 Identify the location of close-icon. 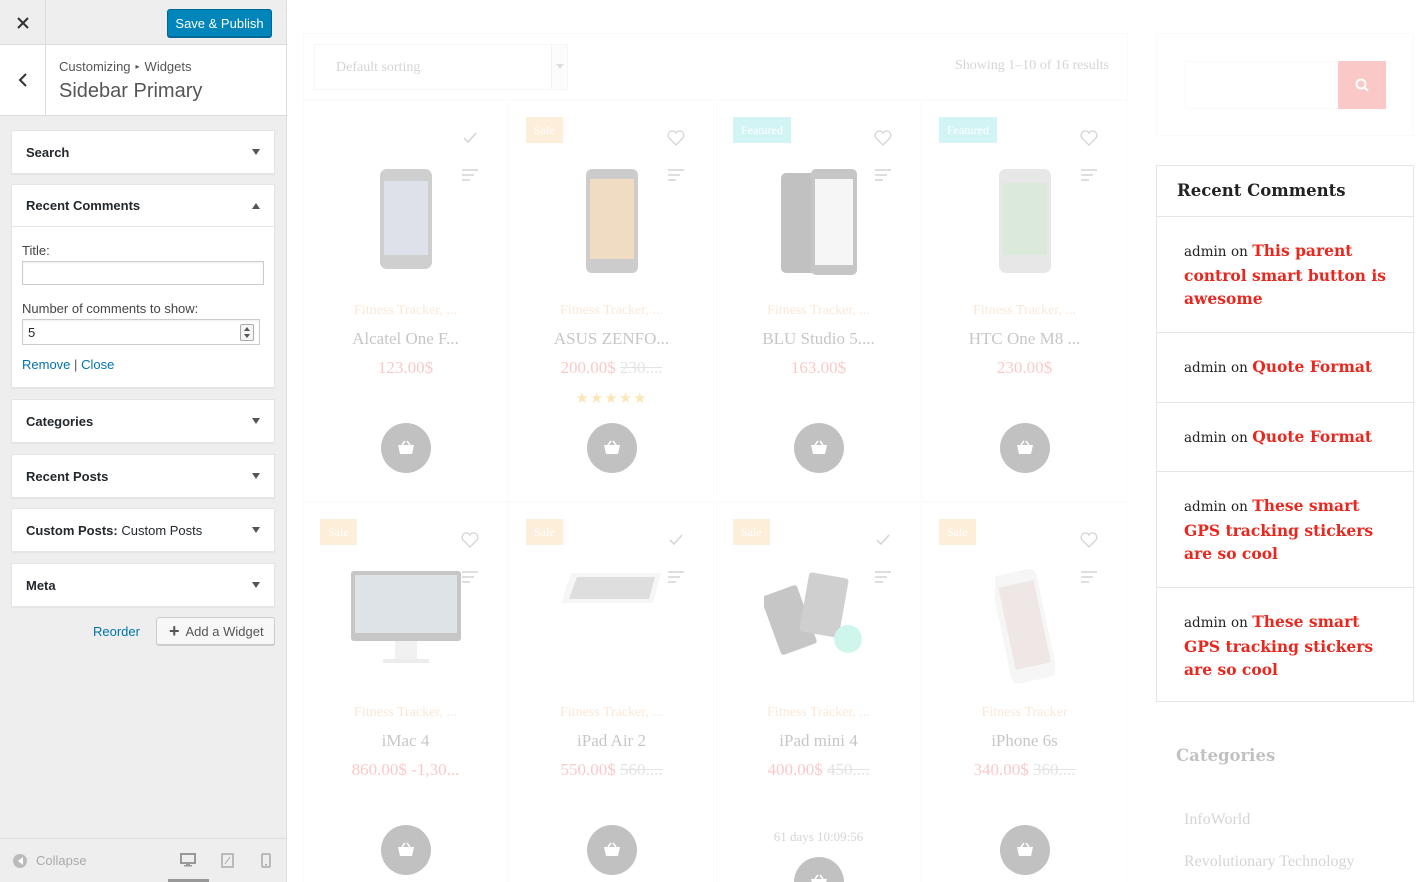
(22, 22).